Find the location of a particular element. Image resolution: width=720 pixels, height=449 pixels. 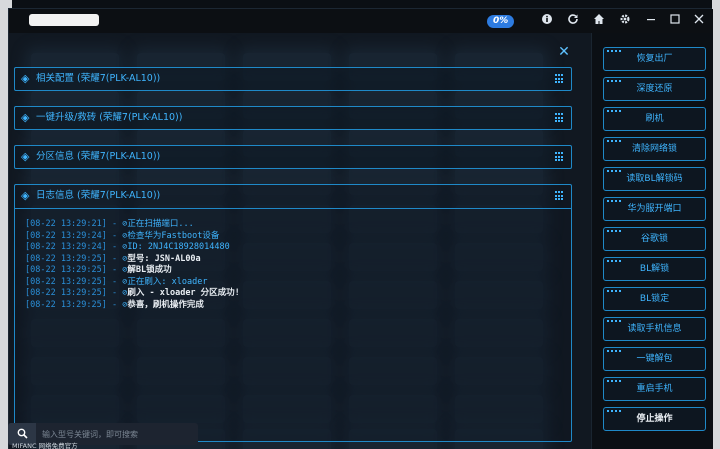

minimize-icon is located at coordinates (651, 21).